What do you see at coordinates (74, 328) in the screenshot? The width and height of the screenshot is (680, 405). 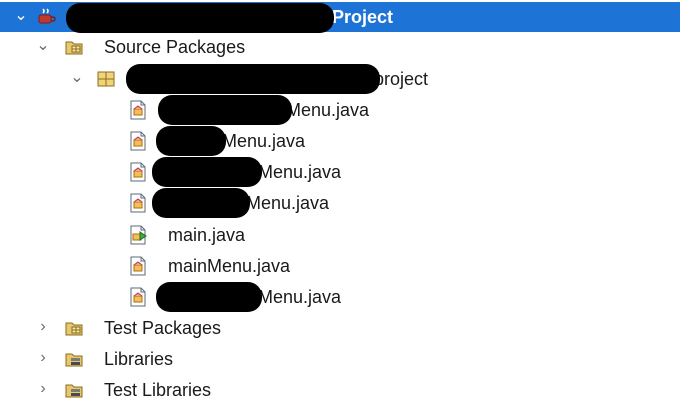 I see `test-folder-icon` at bounding box center [74, 328].